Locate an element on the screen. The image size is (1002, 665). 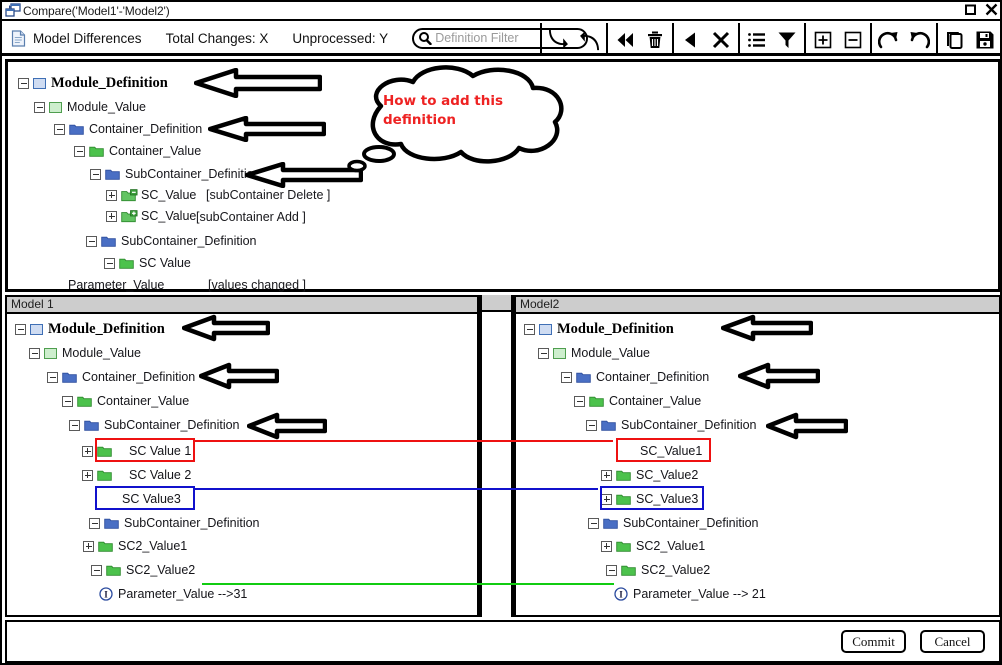
m2-node-module-definition: Module_Definition is located at coordinates (599, 329).